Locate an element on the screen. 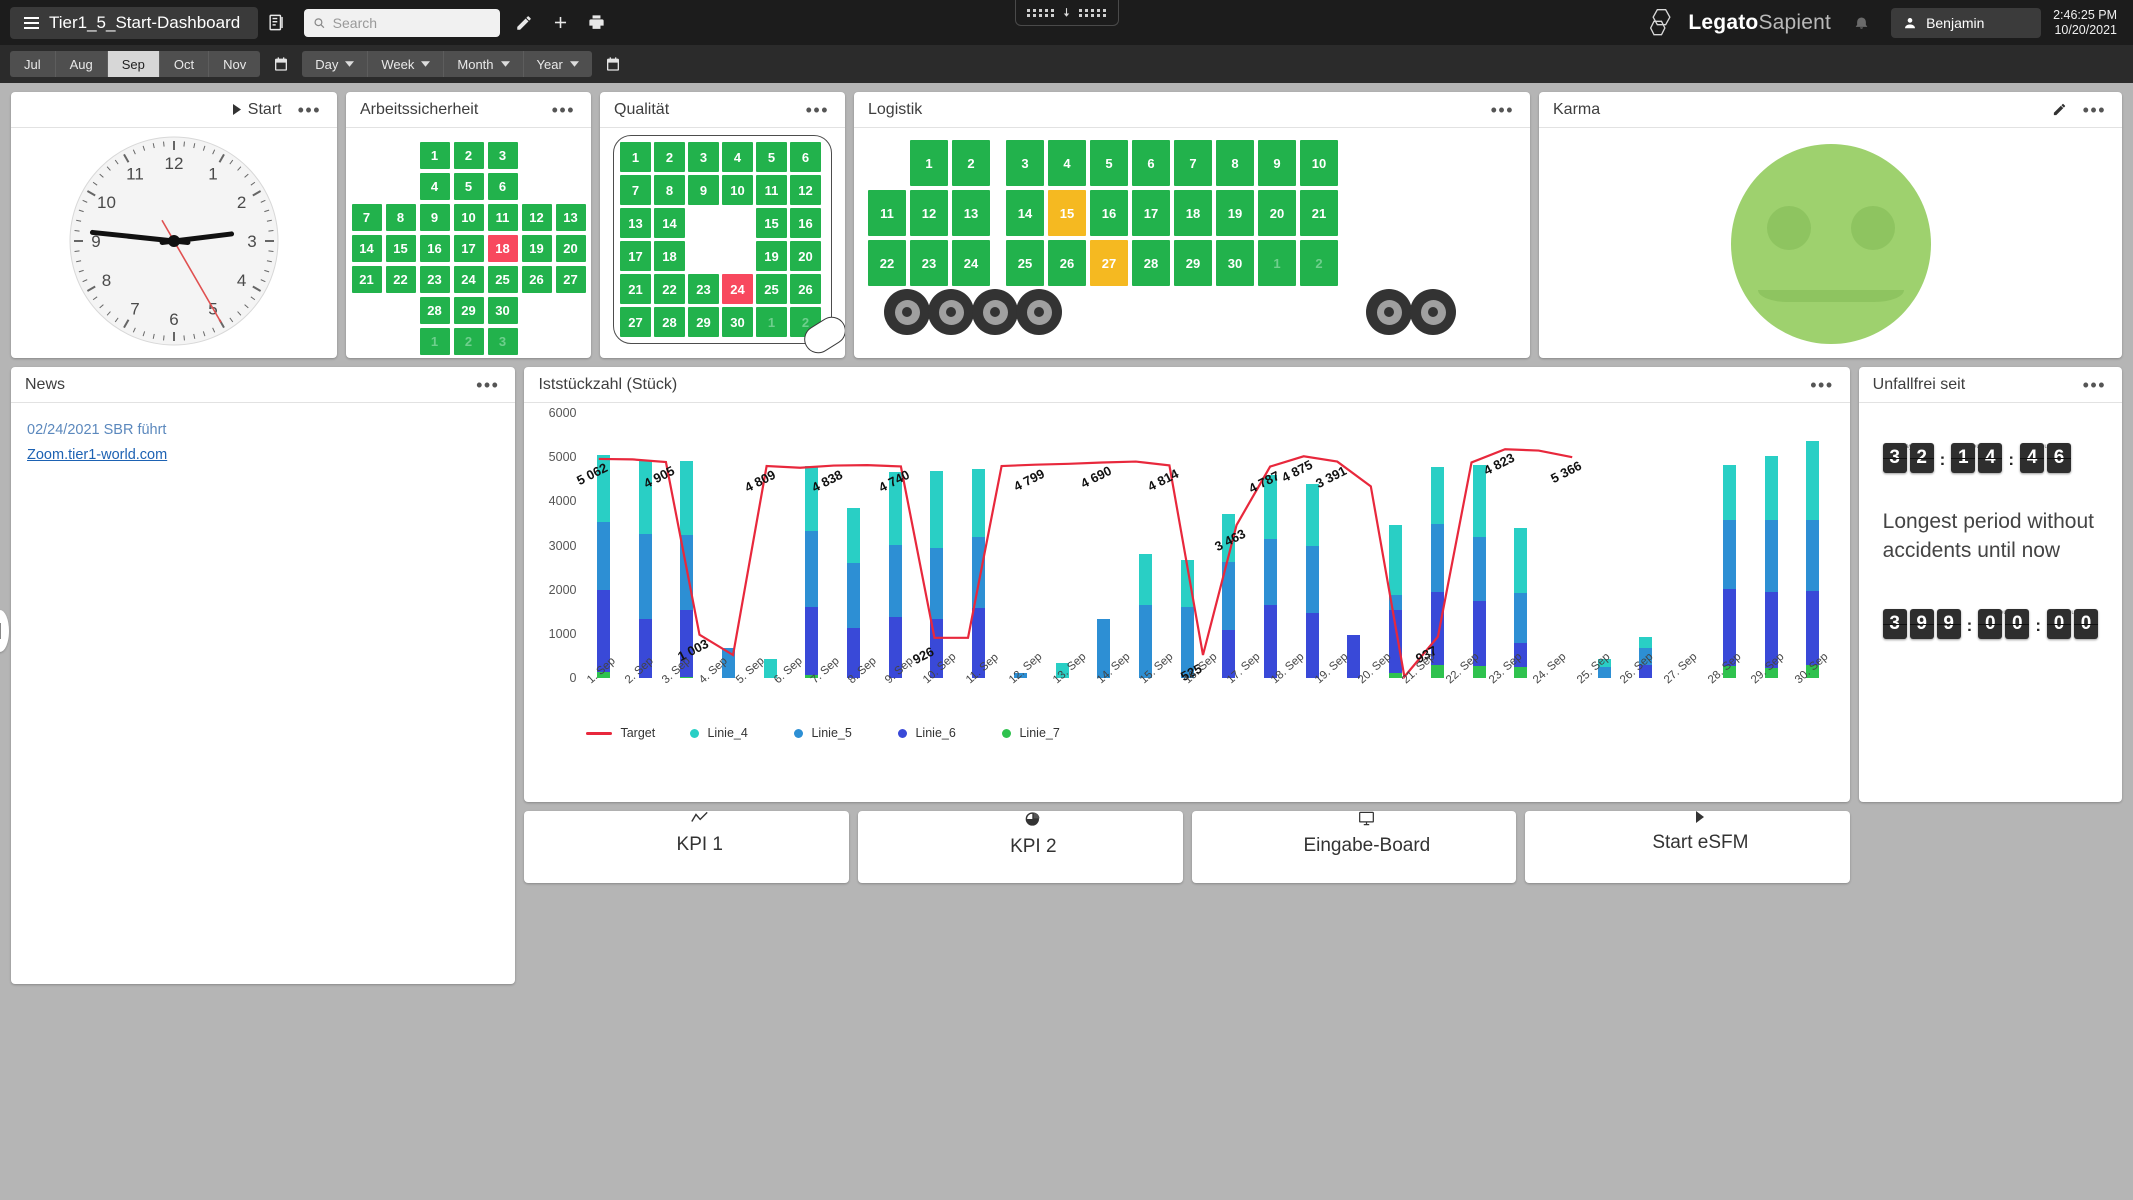  grid-cell-28: 28 is located at coordinates (1151, 263).